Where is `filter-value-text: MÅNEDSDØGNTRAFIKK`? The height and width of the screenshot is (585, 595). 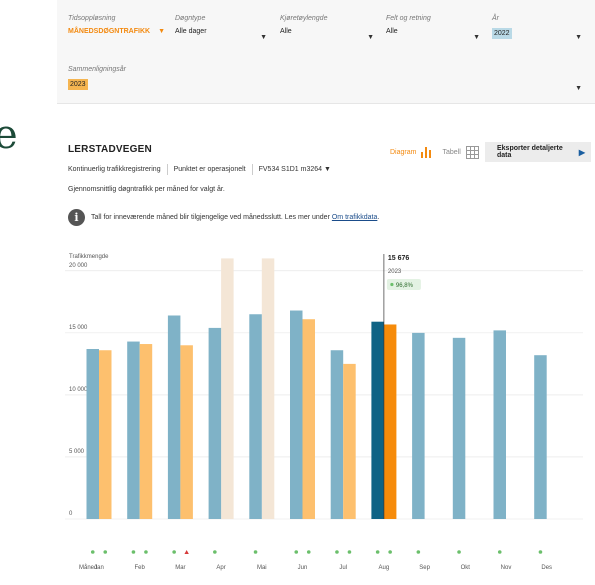 filter-value-text: MÅNEDSDØGNTRAFIKK is located at coordinates (109, 31).